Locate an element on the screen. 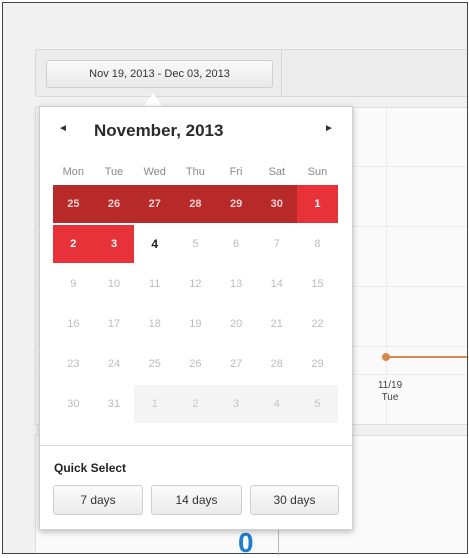 Image resolution: width=469 pixels, height=558 pixels. toolbar: Nov 19, 2013 - Dec 03, 2013 is located at coordinates (251, 73).